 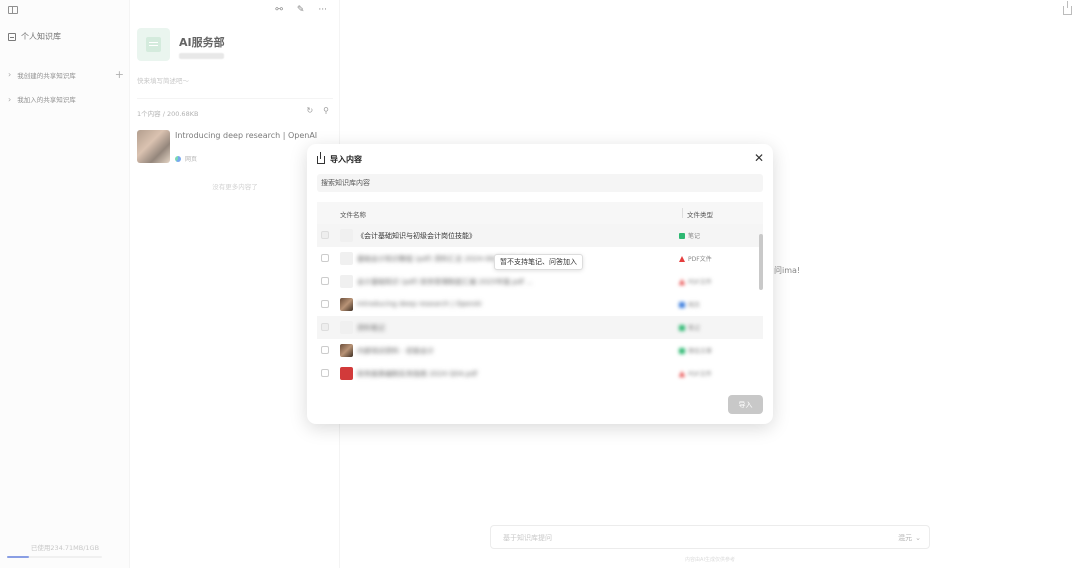 I want to click on file-name: 资料笔记, so click(x=371, y=328).